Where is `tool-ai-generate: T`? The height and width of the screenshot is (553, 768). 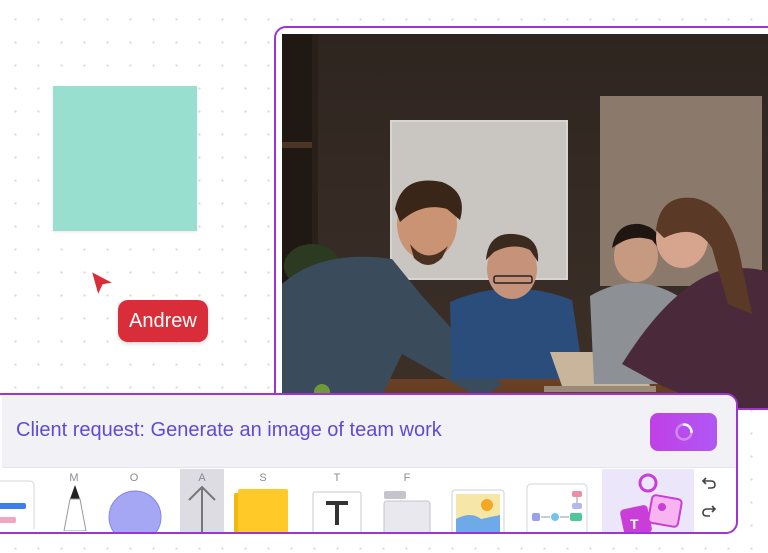 tool-ai-generate: T is located at coordinates (648, 500).